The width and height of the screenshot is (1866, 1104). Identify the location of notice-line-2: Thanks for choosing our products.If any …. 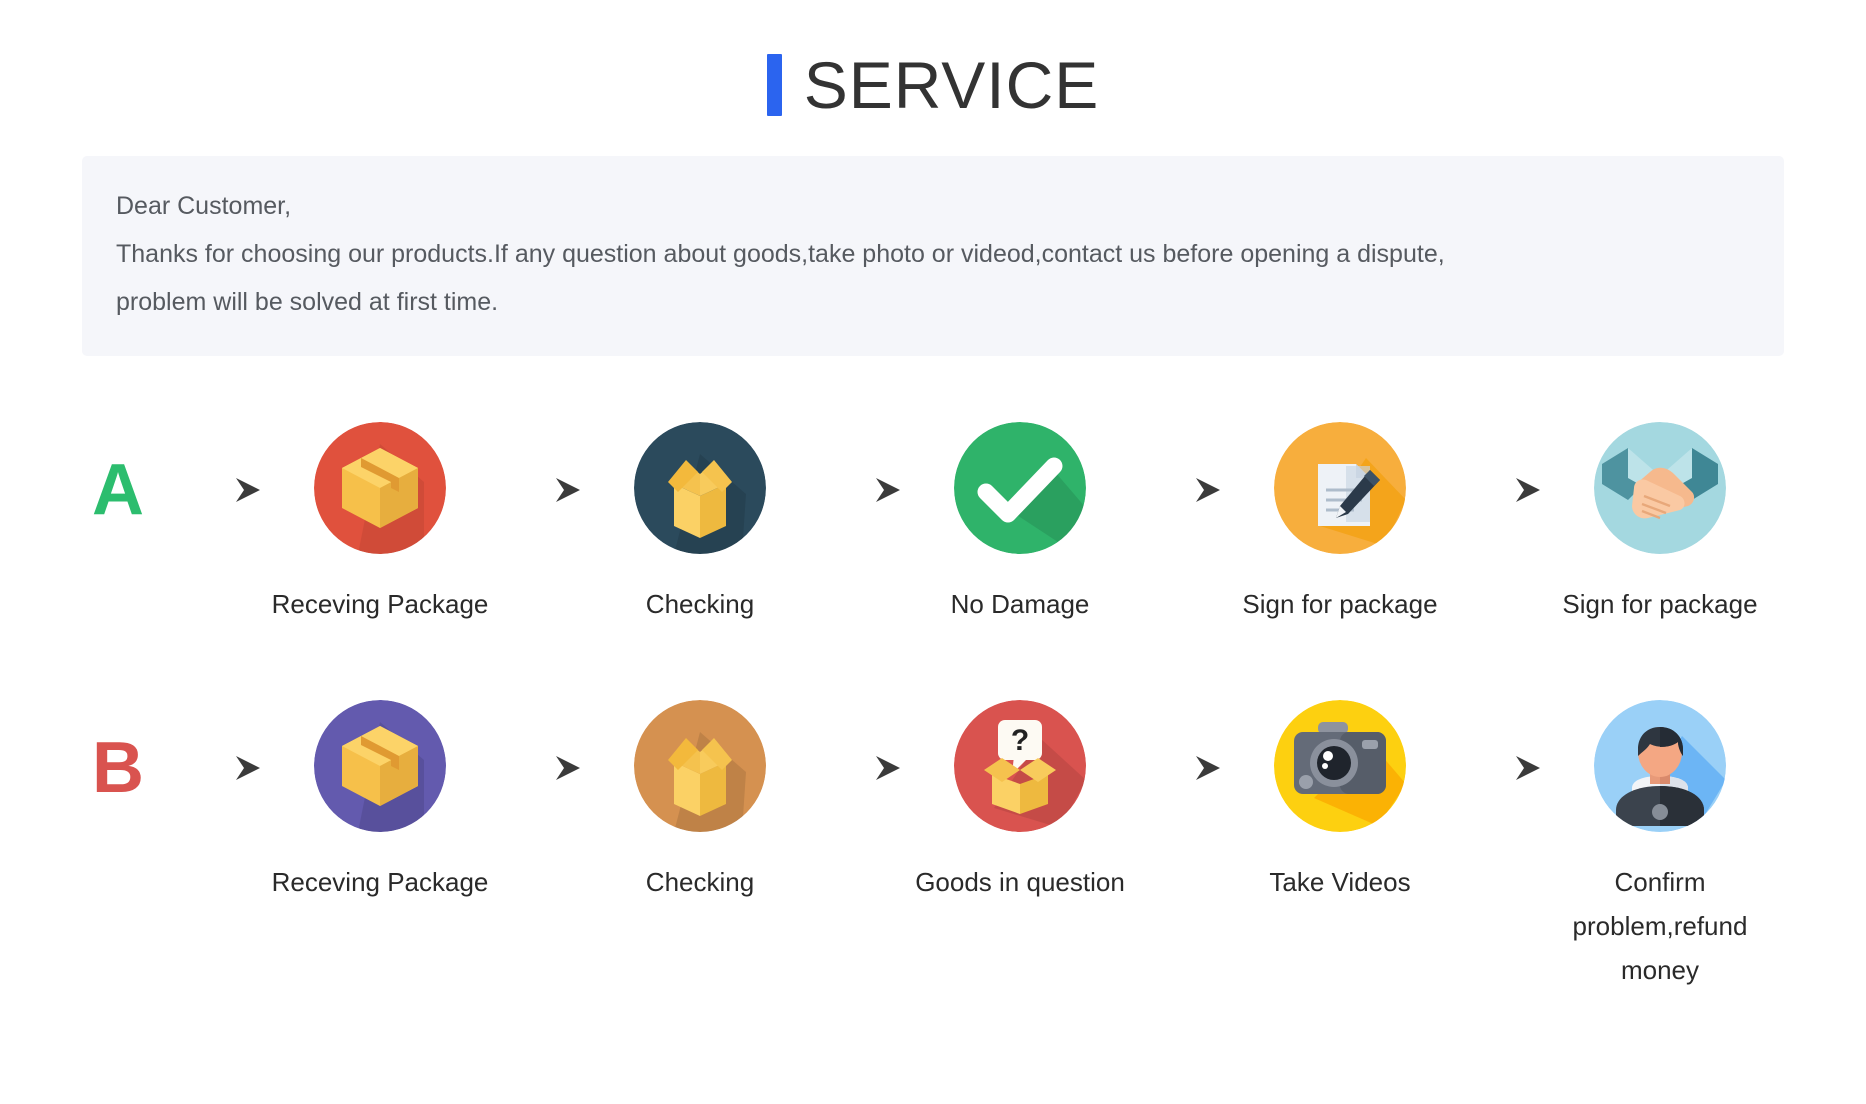
(780, 254).